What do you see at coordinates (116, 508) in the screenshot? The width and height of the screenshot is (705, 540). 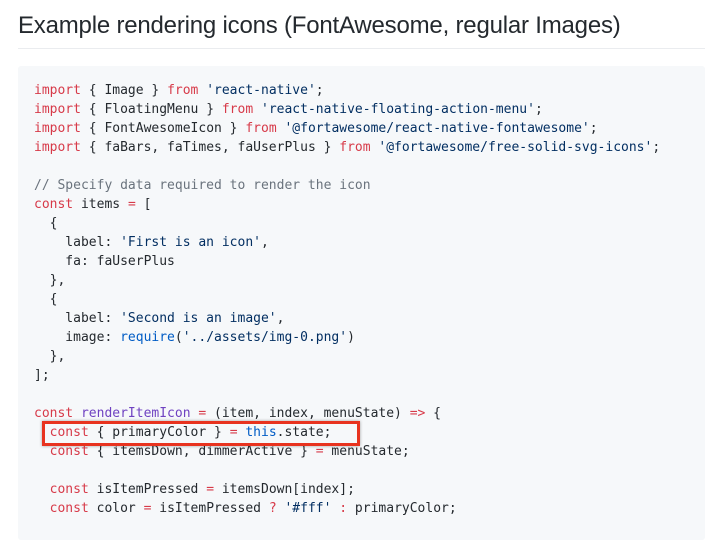 I see `code-token: color` at bounding box center [116, 508].